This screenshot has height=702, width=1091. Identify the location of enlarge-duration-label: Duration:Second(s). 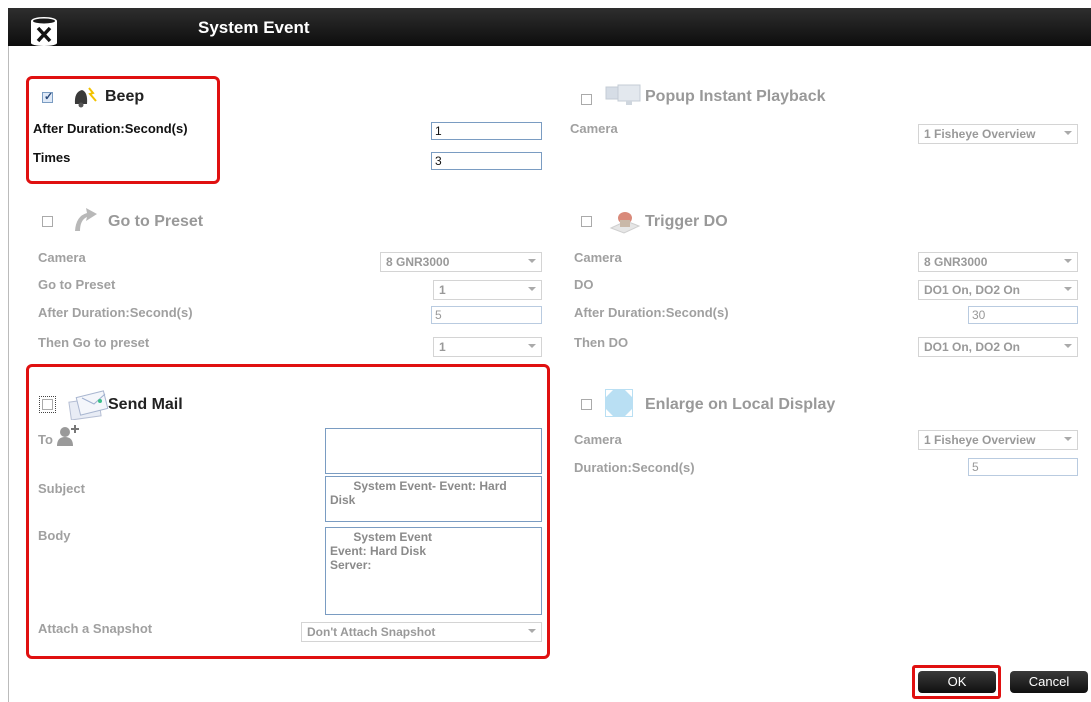
(634, 467).